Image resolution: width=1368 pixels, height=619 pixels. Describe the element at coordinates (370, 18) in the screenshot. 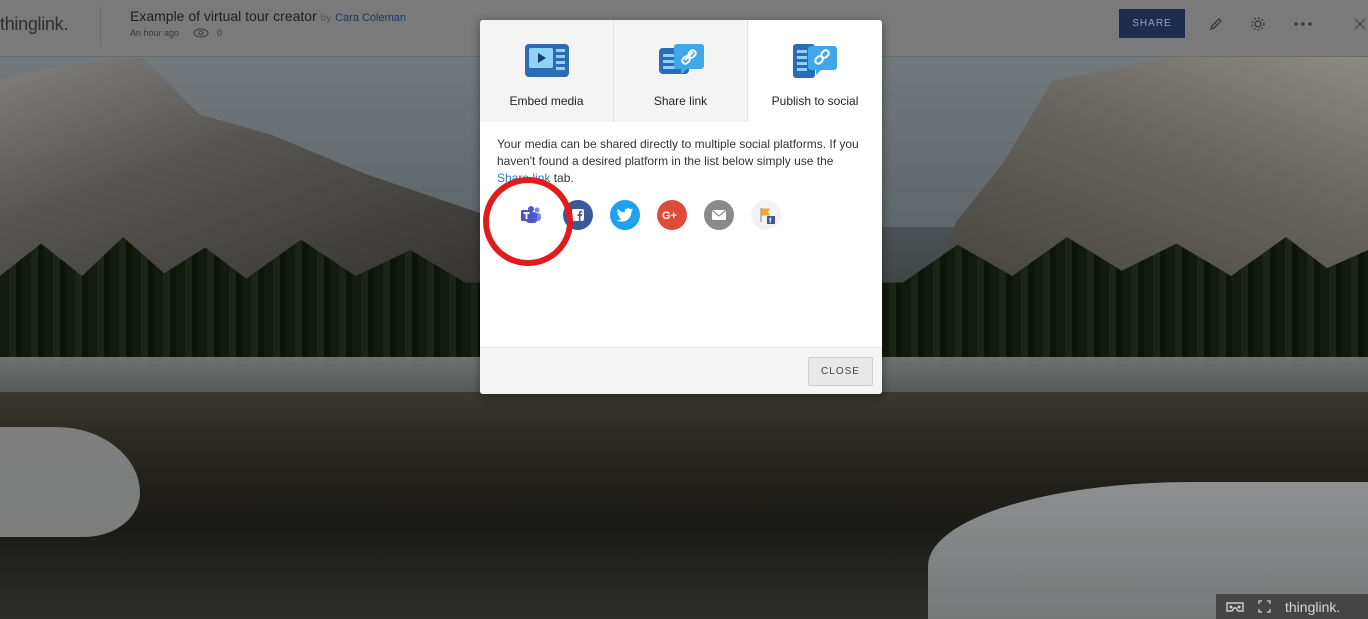

I see `author-link: Cara Coleman` at that location.